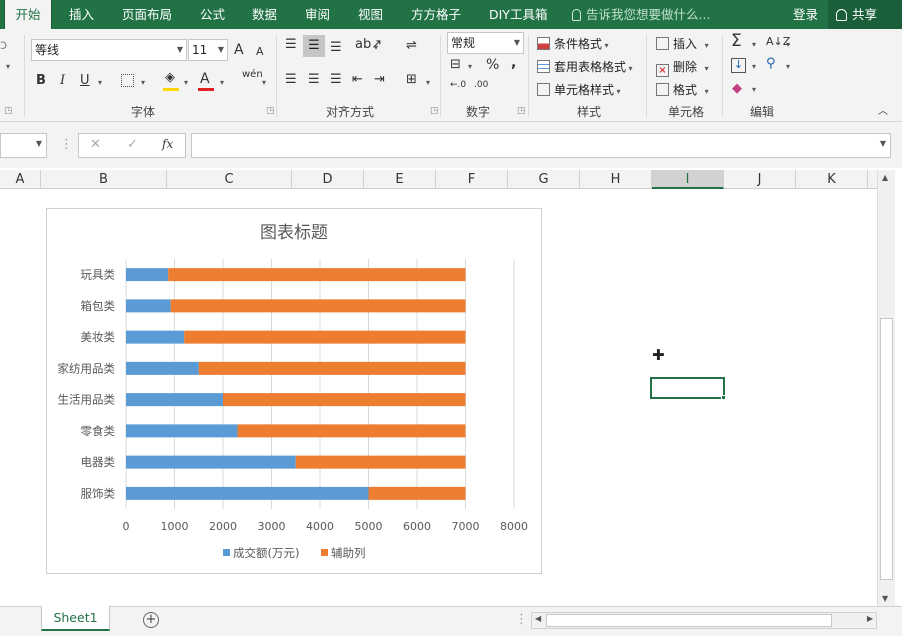 Image resolution: width=902 pixels, height=636 pixels. I want to click on tab-insert: 插入, so click(81, 14).